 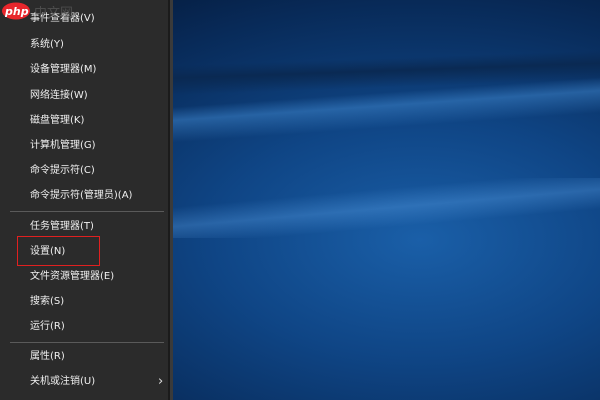 I want to click on menu-item-command-prompt: 命令提示符(C), so click(x=62, y=171).